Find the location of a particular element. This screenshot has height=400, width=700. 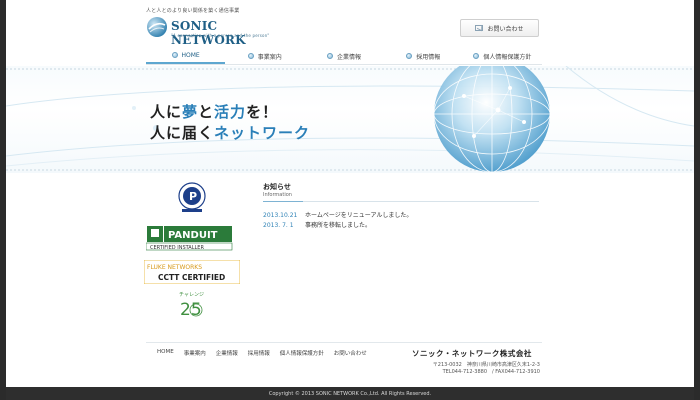

frame-right is located at coordinates (697, 200).